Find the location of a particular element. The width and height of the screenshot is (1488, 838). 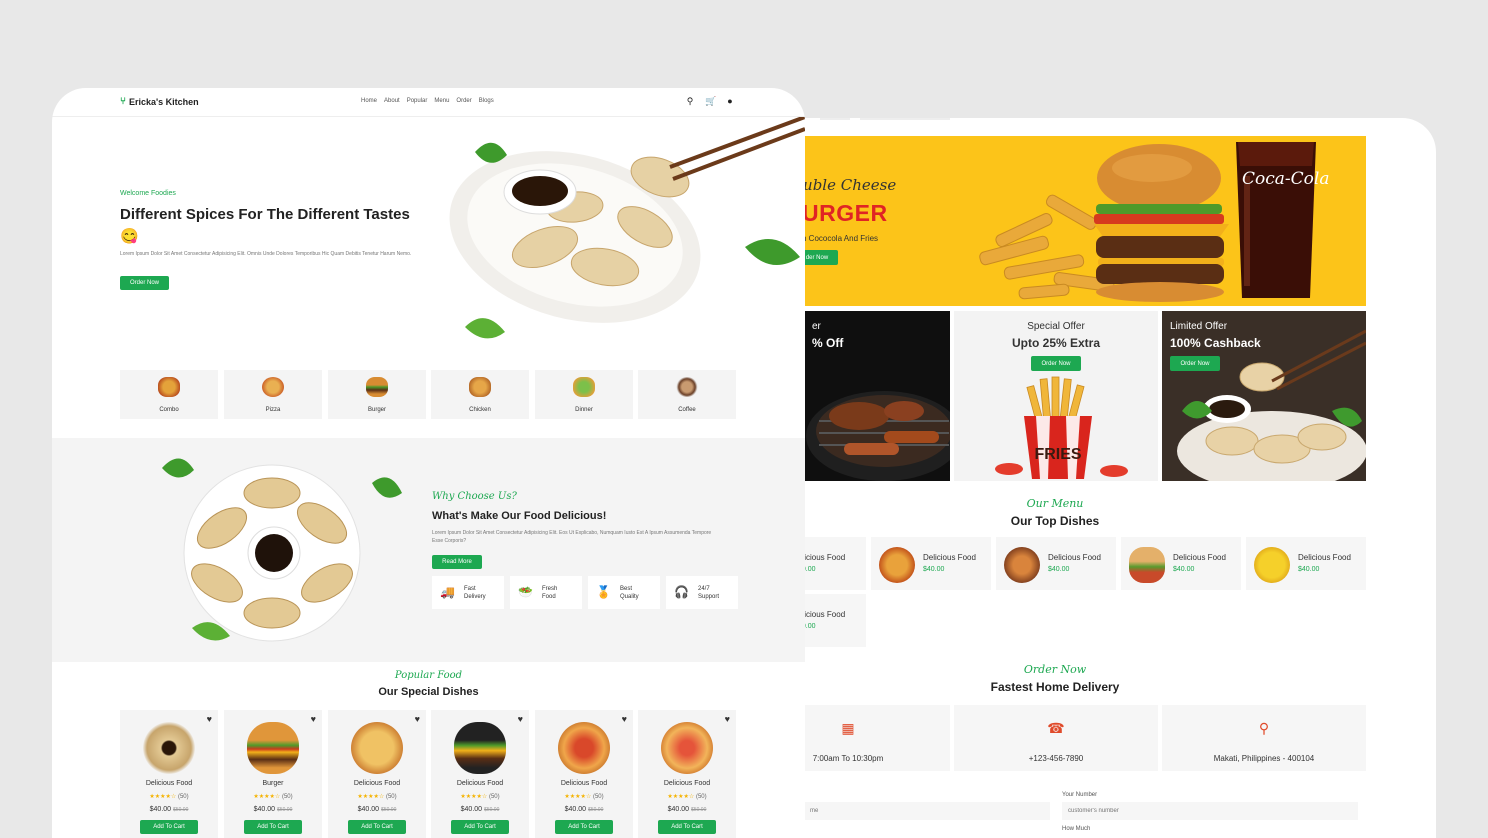

category-chicken: Chicken is located at coordinates (480, 394).